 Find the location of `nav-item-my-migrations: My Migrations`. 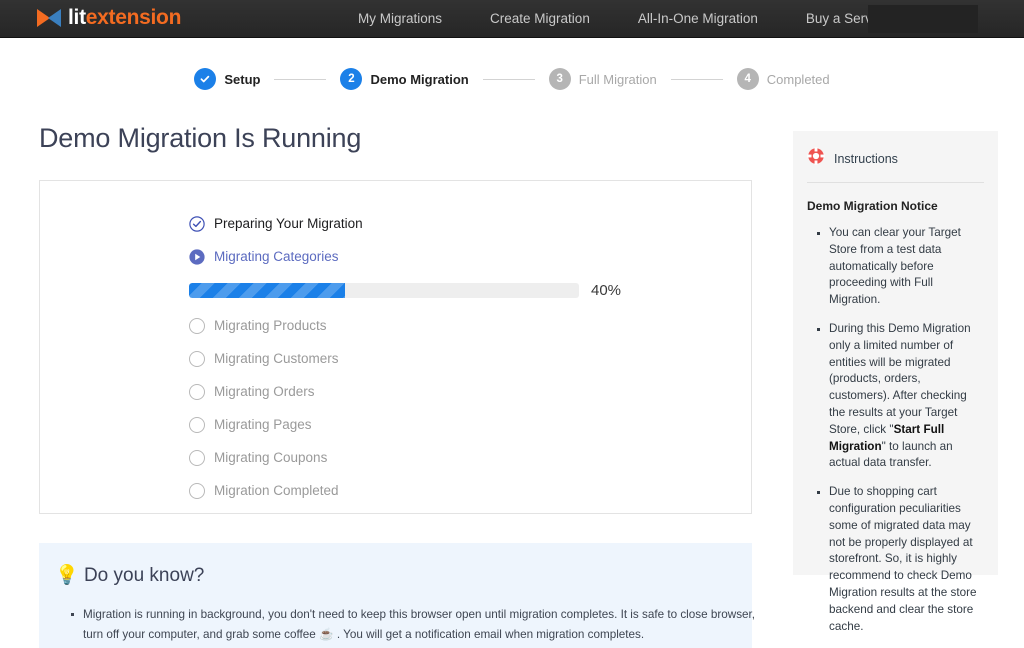

nav-item-my-migrations: My Migrations is located at coordinates (400, 19).